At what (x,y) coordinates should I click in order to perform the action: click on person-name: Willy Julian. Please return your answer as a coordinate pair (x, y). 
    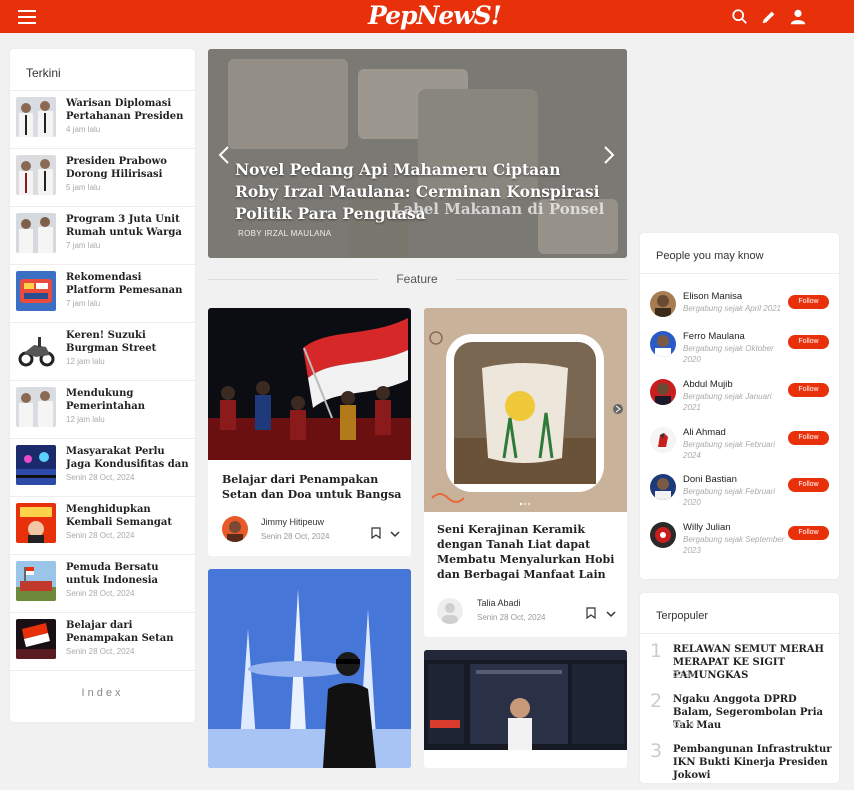
    Looking at the image, I should click on (707, 527).